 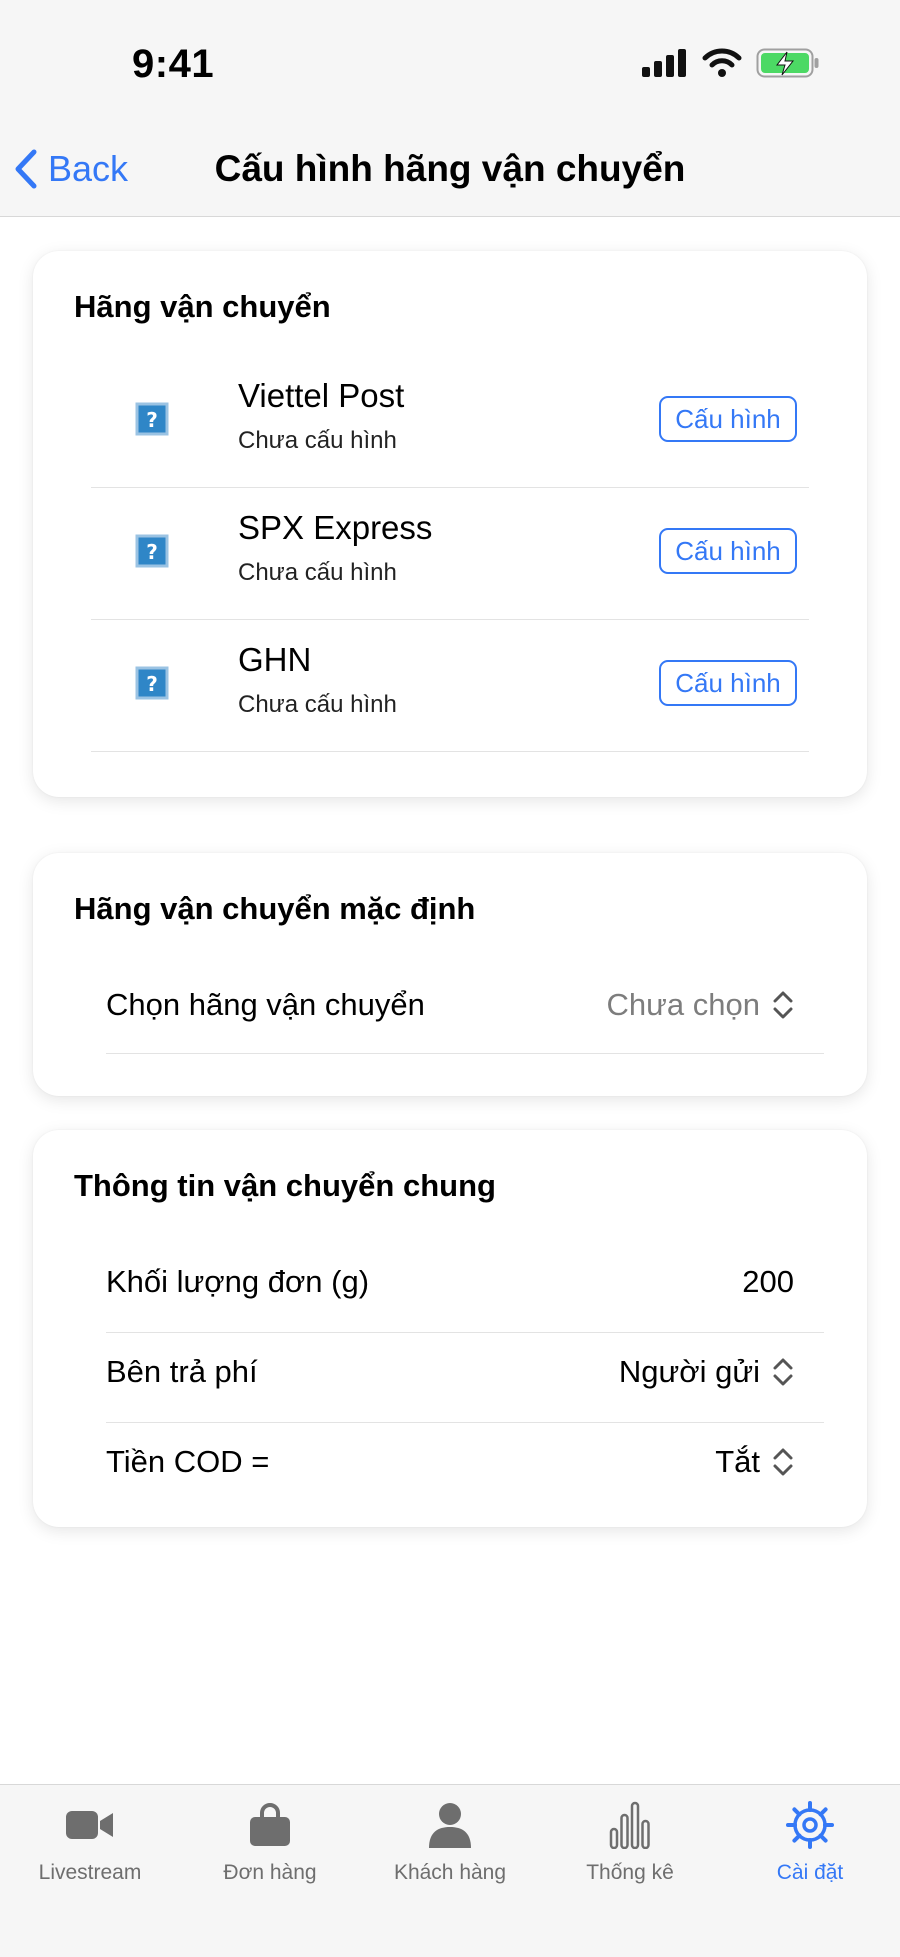 What do you see at coordinates (238, 1281) in the screenshot?
I see `weight-label: Khối lượng đơn (g)` at bounding box center [238, 1281].